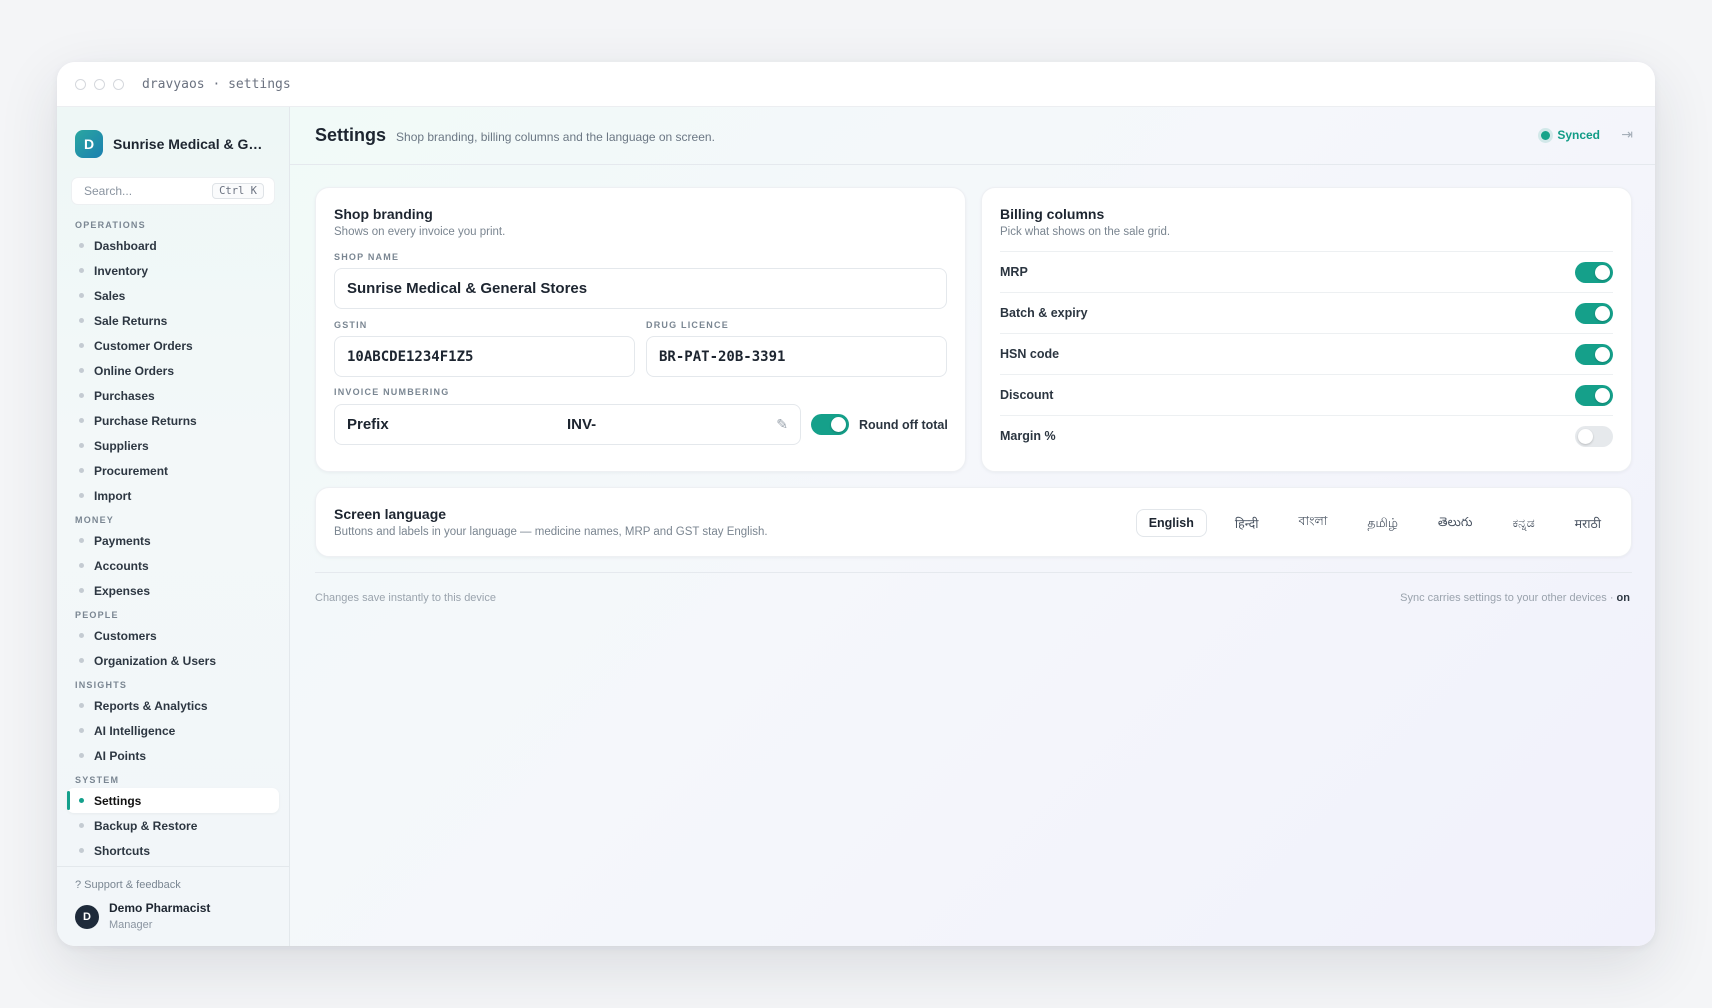 The width and height of the screenshot is (1712, 1008). I want to click on sidebar-item-online-orders: Online Orders, so click(173, 370).